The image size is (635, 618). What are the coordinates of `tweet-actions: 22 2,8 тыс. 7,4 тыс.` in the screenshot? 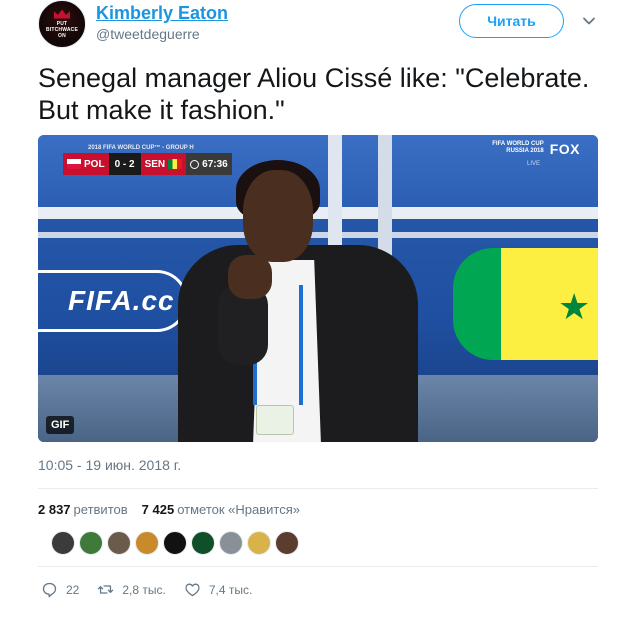 It's located at (155, 589).